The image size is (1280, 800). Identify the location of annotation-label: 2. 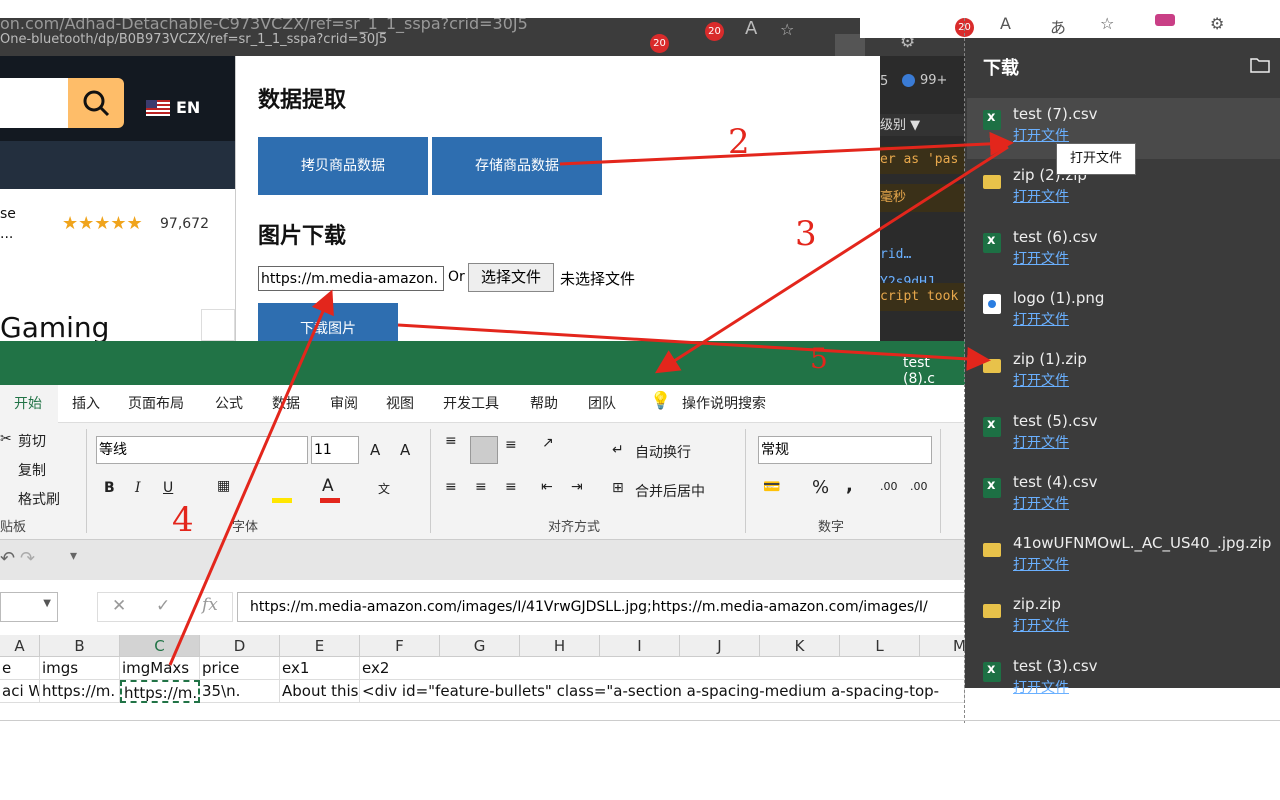
(739, 142).